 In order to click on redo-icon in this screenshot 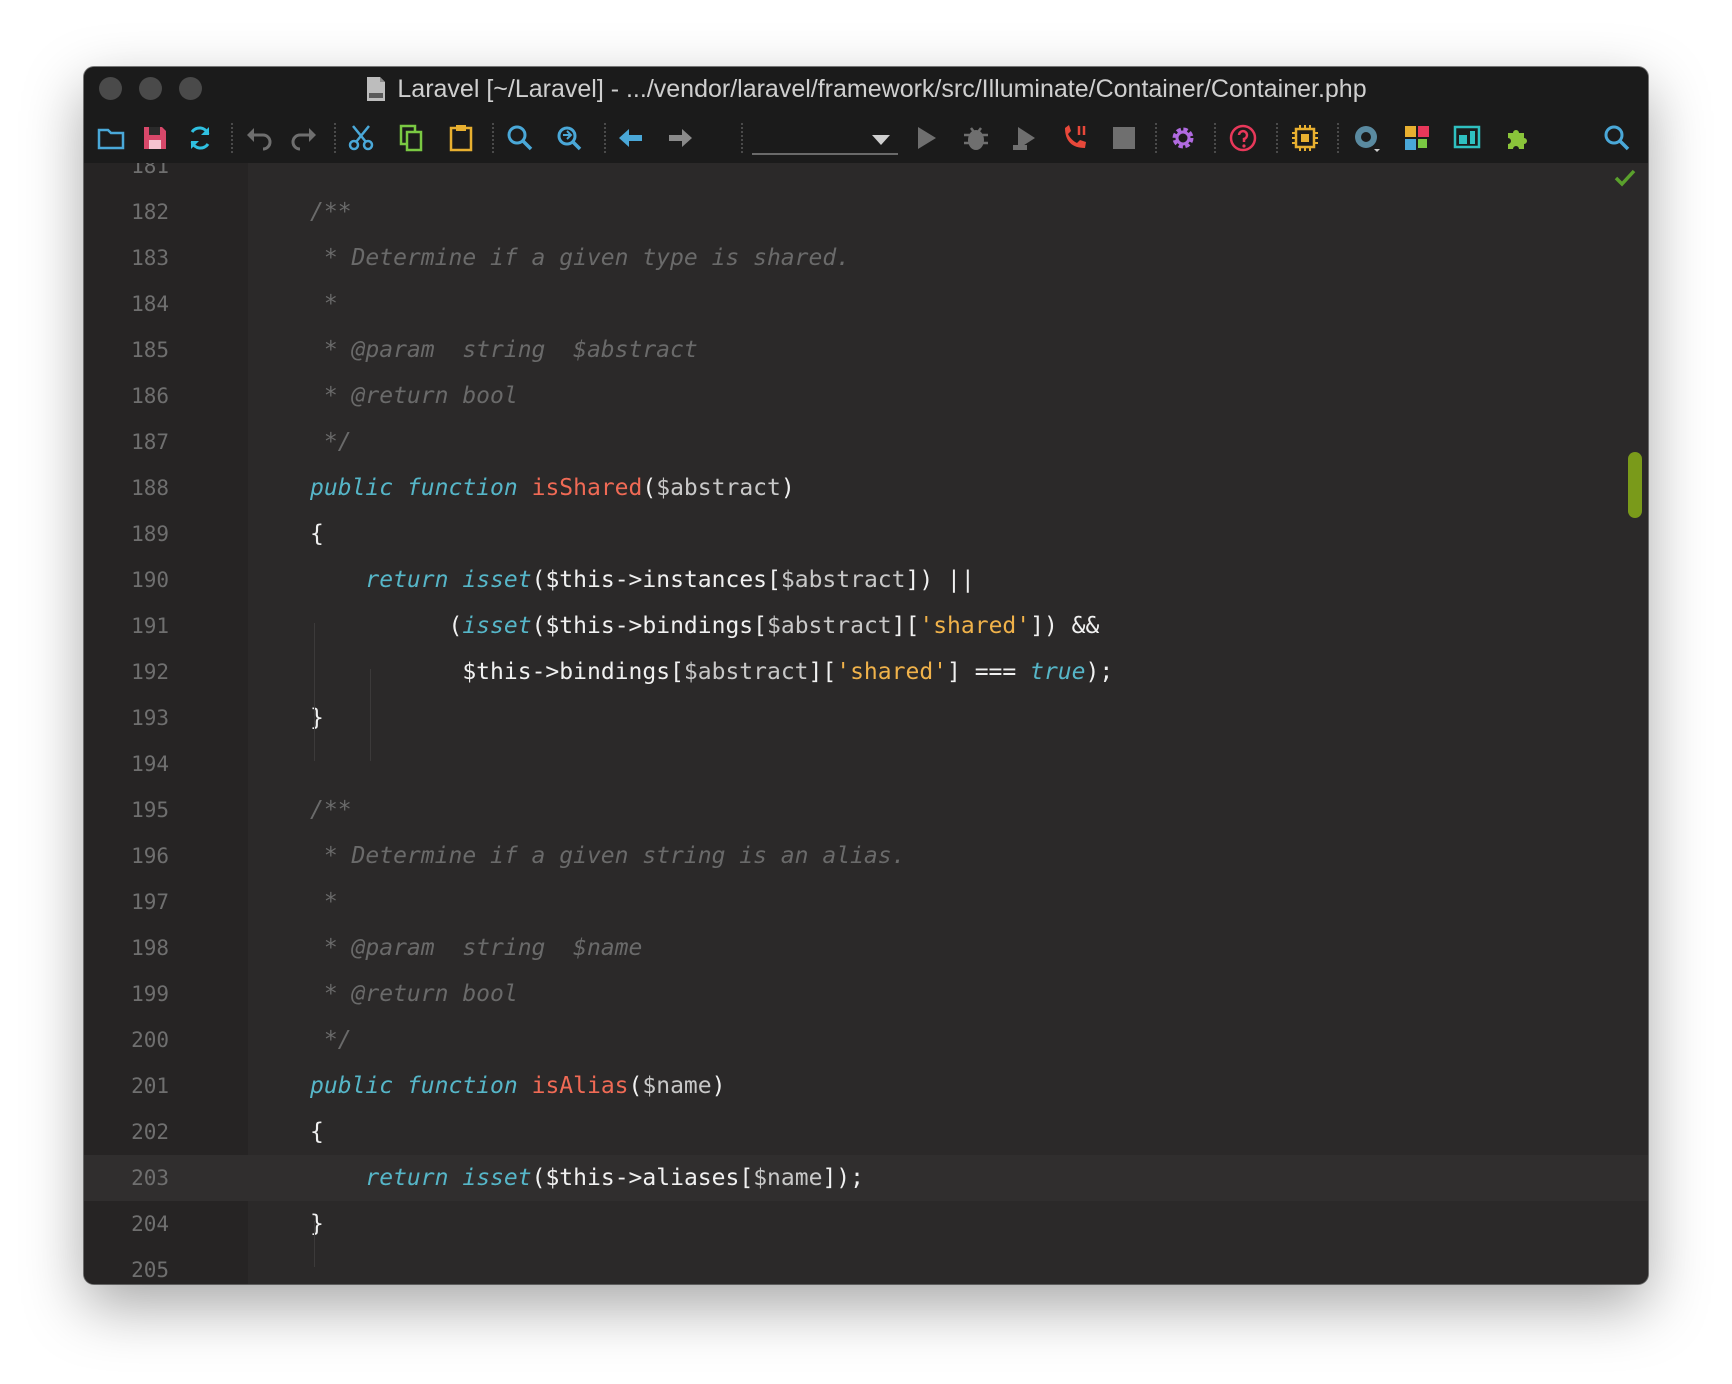, I will do `click(303, 139)`.